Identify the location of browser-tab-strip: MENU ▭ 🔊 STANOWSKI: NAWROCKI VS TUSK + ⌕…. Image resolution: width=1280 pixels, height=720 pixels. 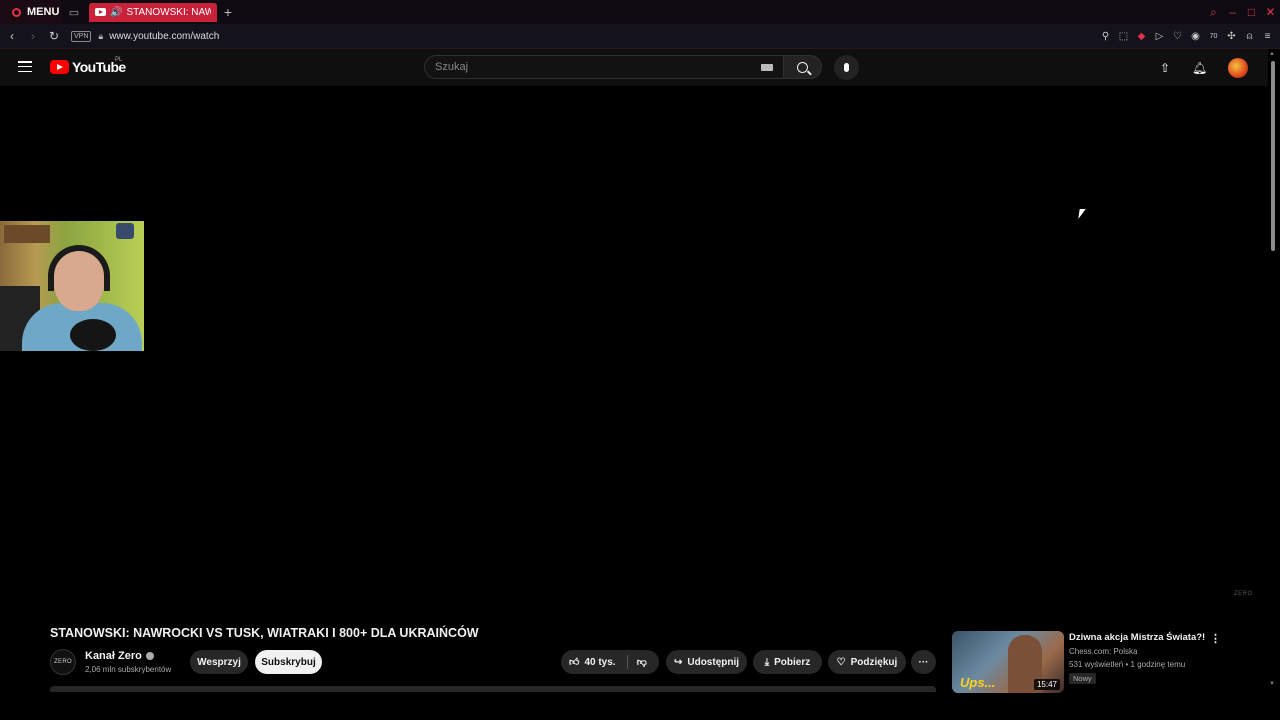
(640, 12).